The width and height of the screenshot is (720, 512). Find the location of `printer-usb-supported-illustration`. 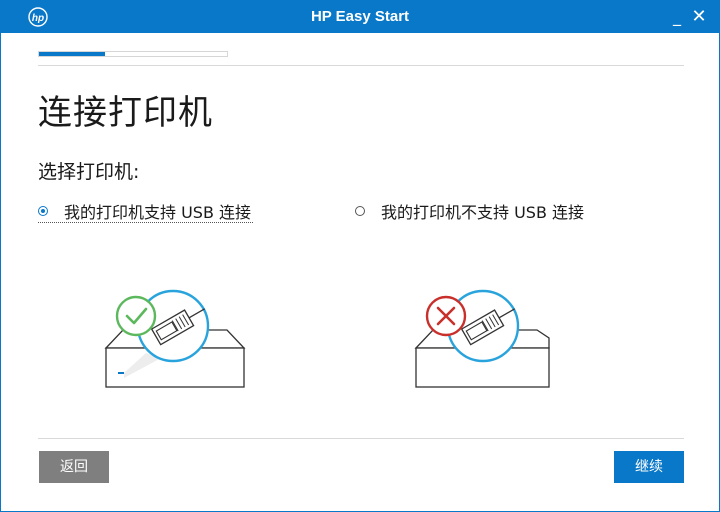

printer-usb-supported-illustration is located at coordinates (175, 338).